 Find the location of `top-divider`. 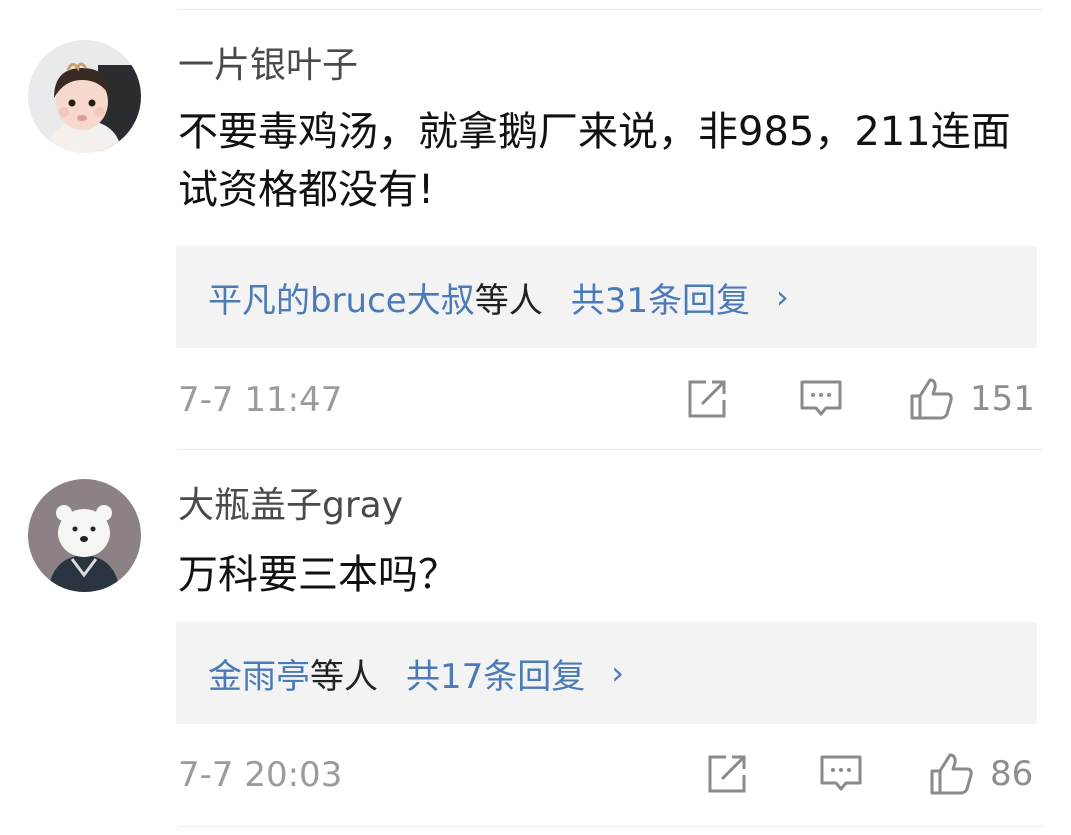

top-divider is located at coordinates (610, 9).